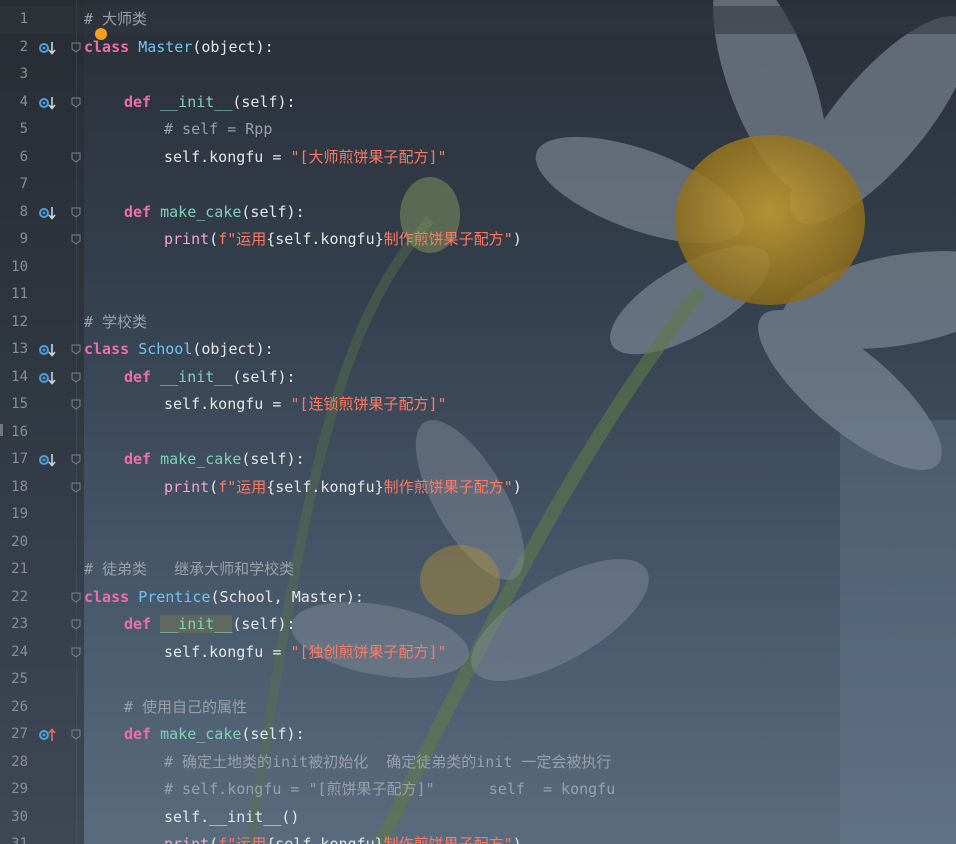 Image resolution: width=956 pixels, height=844 pixels. What do you see at coordinates (14, 460) in the screenshot?
I see `line-number: 17` at bounding box center [14, 460].